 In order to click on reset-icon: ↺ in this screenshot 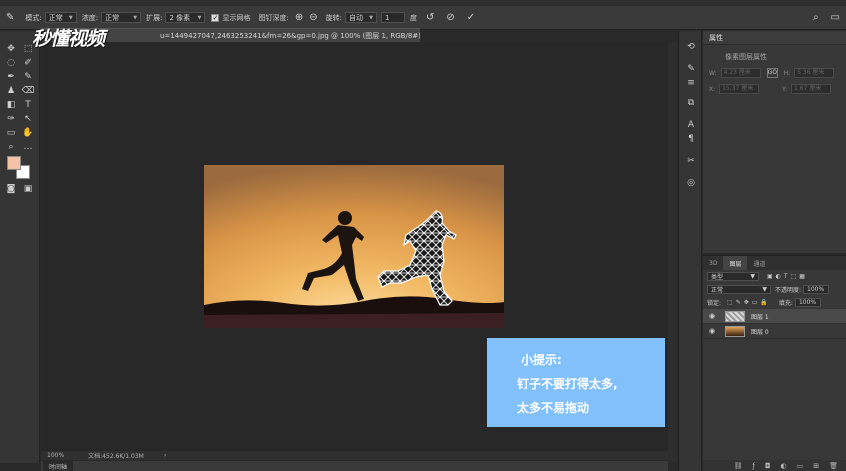, I will do `click(430, 17)`.